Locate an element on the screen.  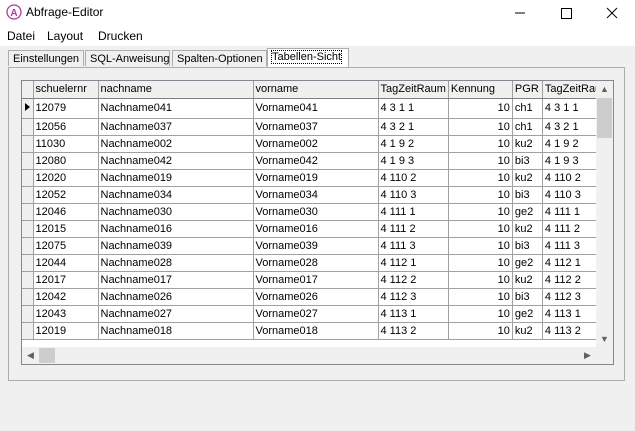
cell-vorname: Vorname026 is located at coordinates (316, 297).